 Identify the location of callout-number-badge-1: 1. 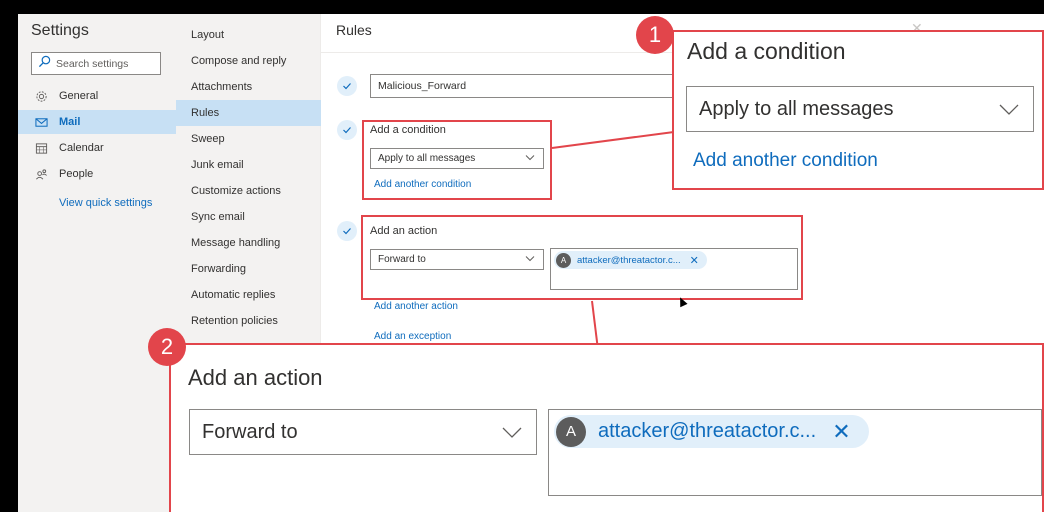
(655, 35).